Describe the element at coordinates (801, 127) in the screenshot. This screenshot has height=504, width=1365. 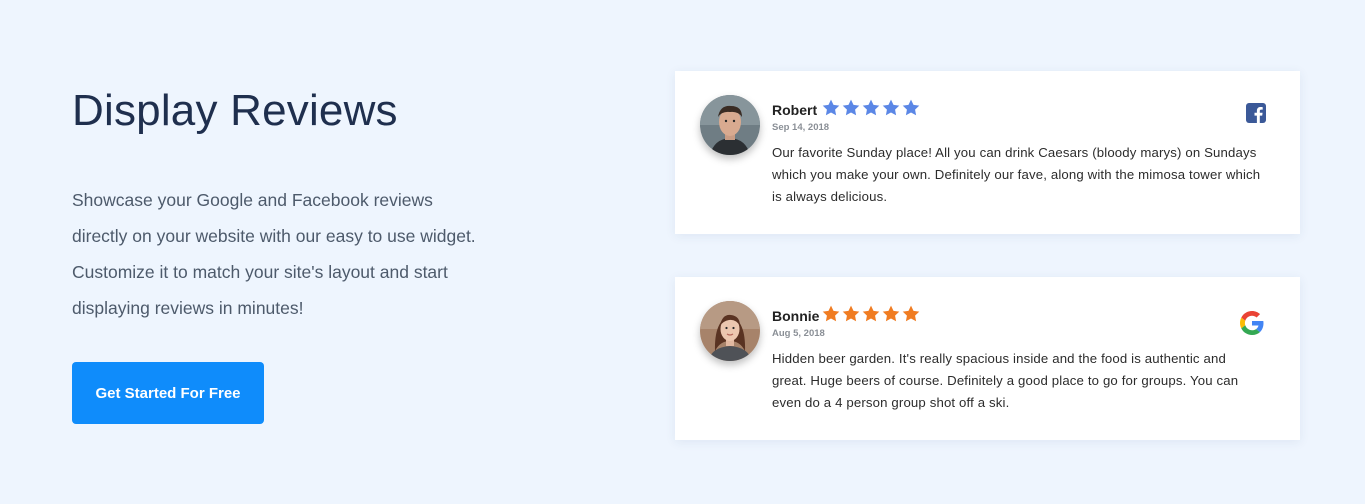
I see `review-date: Sep 14, 2018` at that location.